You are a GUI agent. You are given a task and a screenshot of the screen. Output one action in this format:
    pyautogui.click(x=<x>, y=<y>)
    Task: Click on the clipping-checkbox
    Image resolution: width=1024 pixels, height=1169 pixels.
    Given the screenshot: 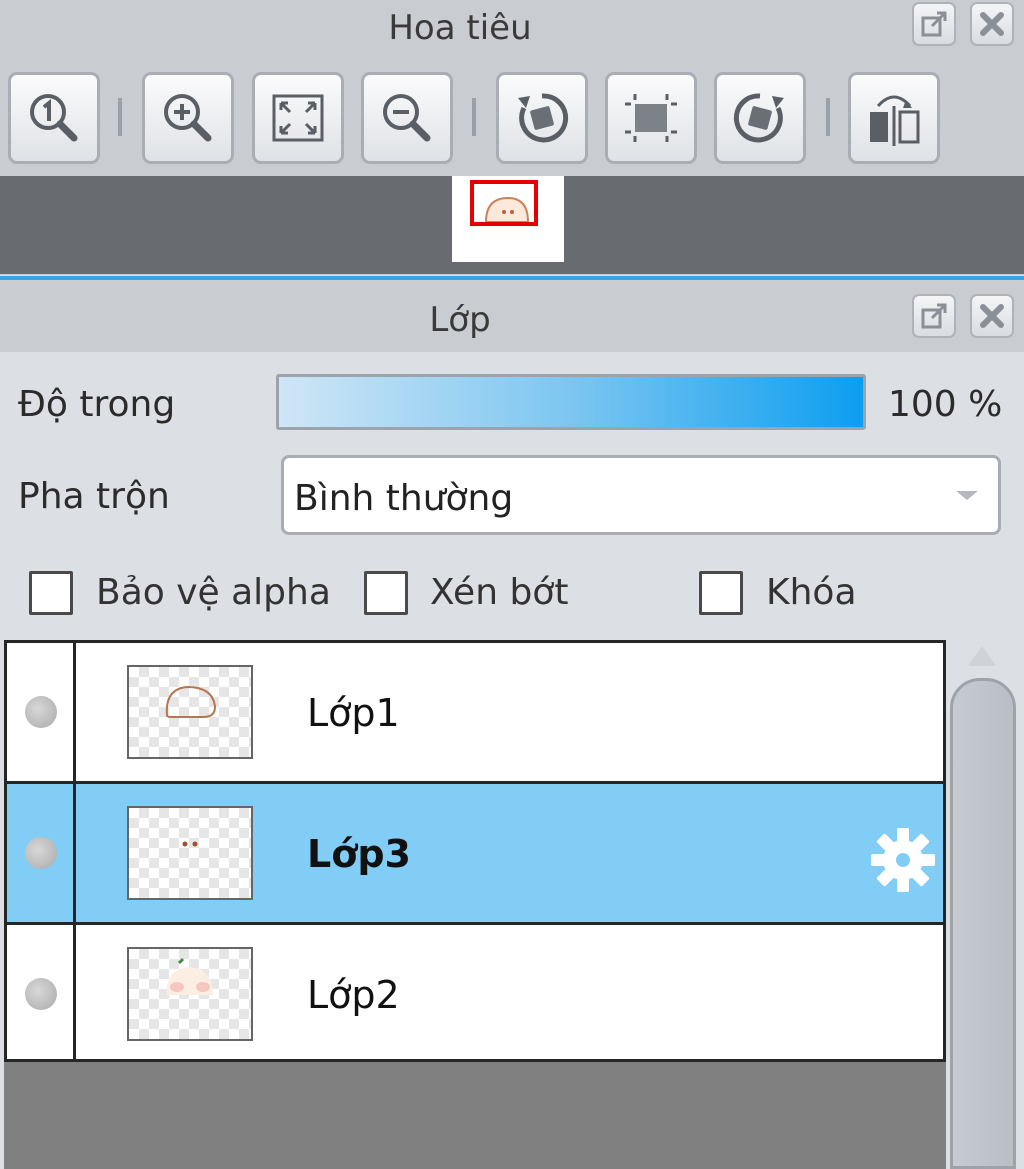 What is the action you would take?
    pyautogui.click(x=386, y=593)
    